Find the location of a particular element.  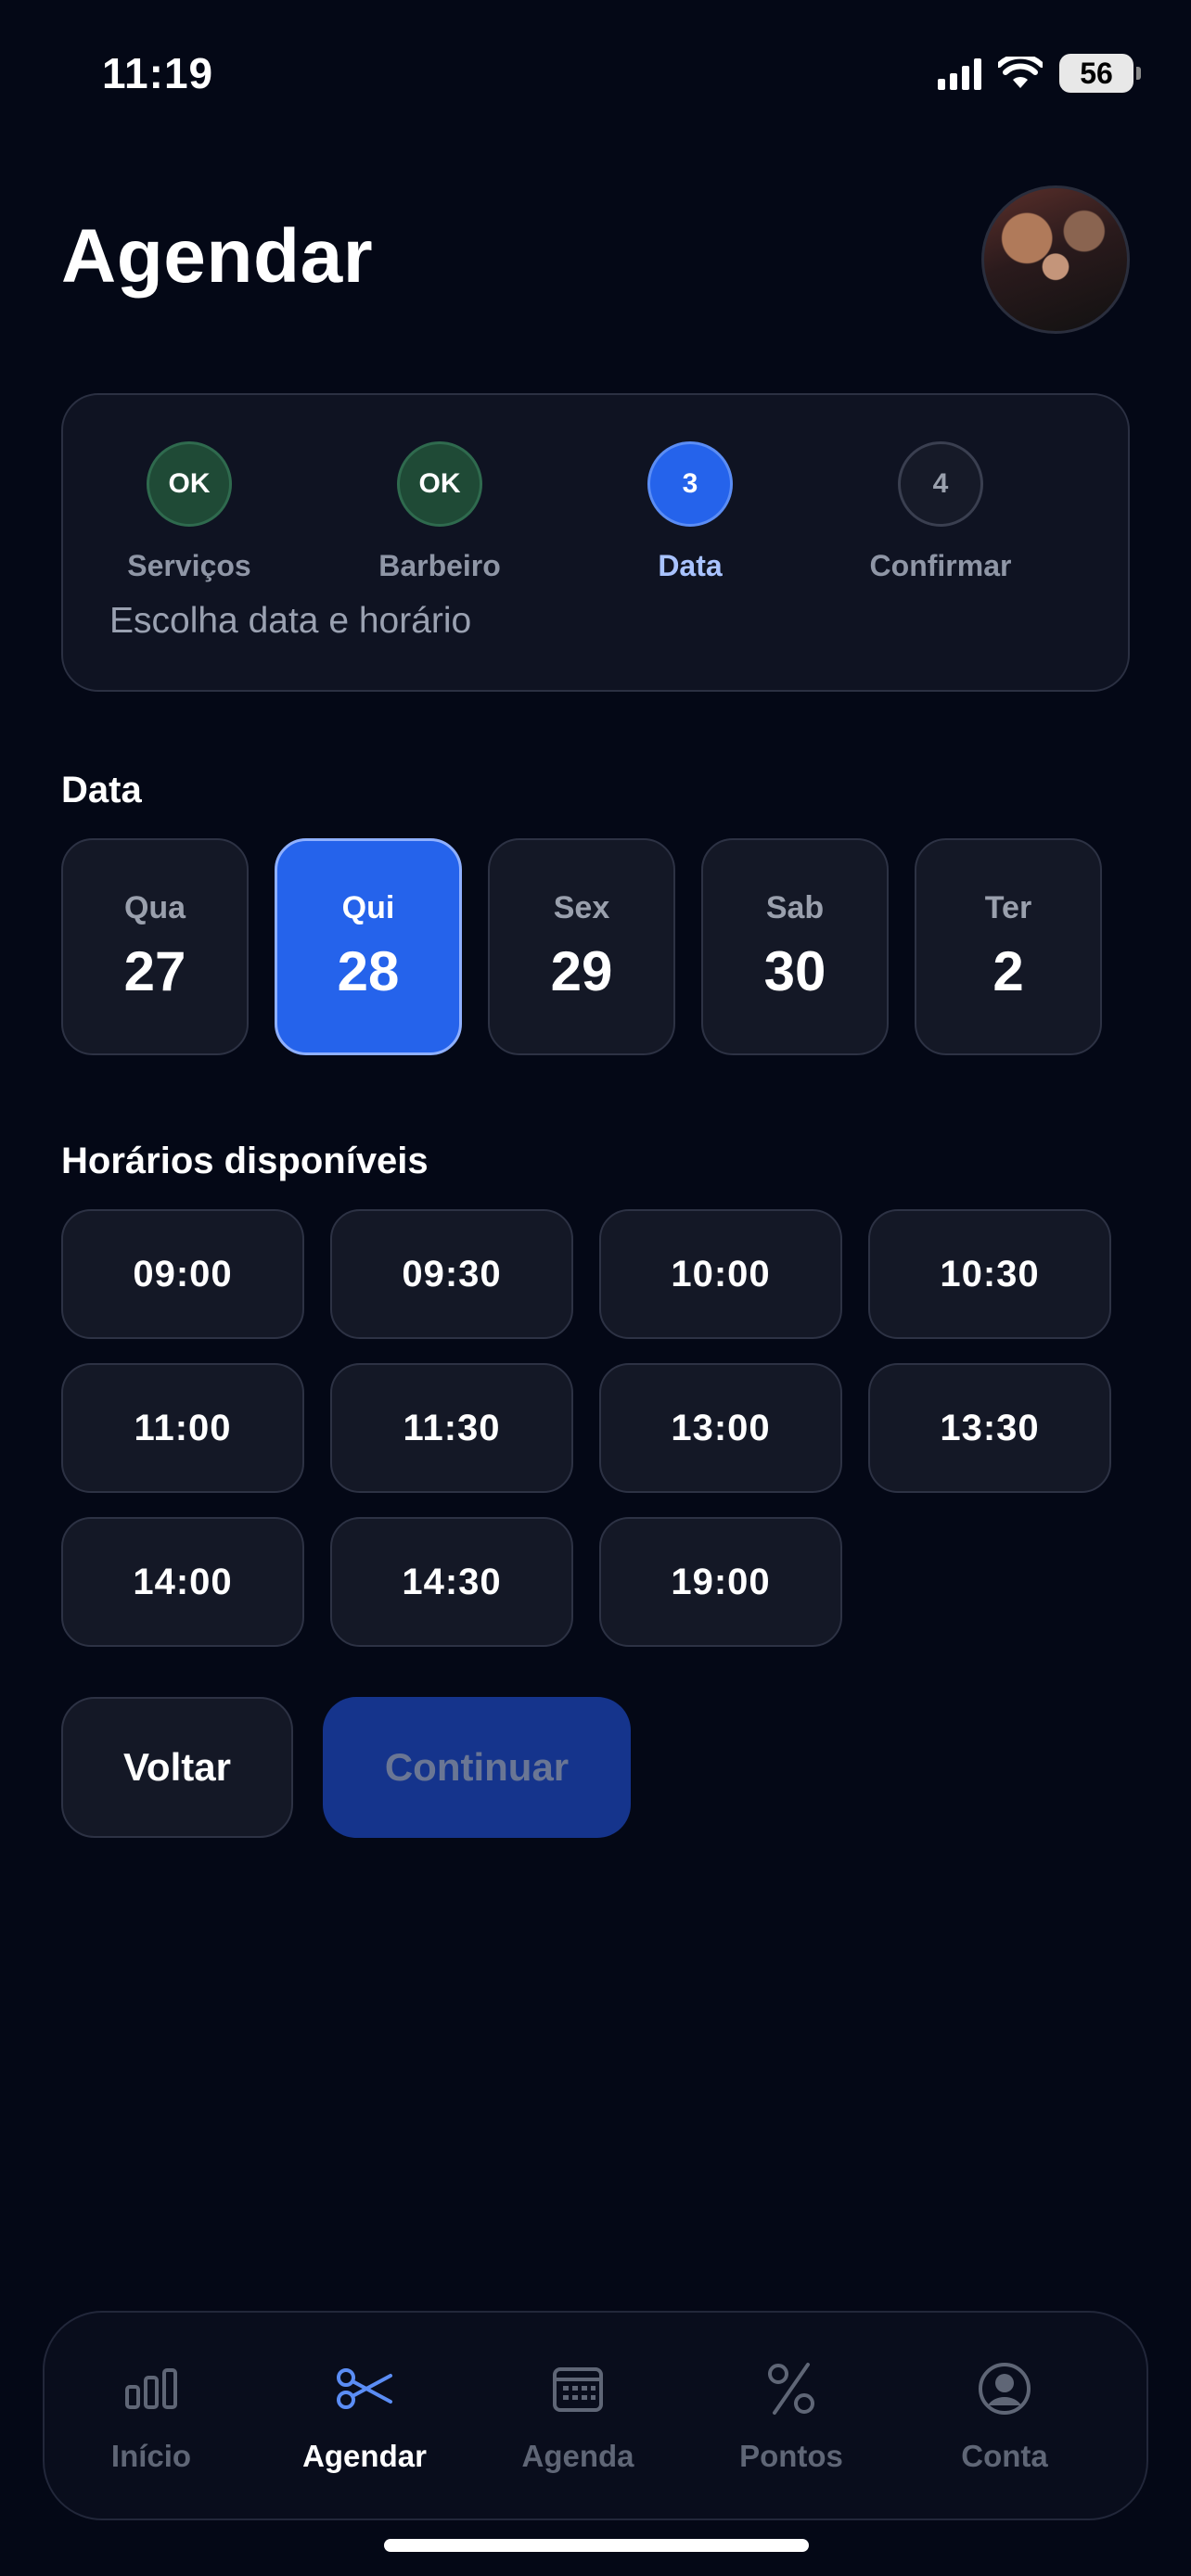

time-slot: 10:30 is located at coordinates (989, 1274).